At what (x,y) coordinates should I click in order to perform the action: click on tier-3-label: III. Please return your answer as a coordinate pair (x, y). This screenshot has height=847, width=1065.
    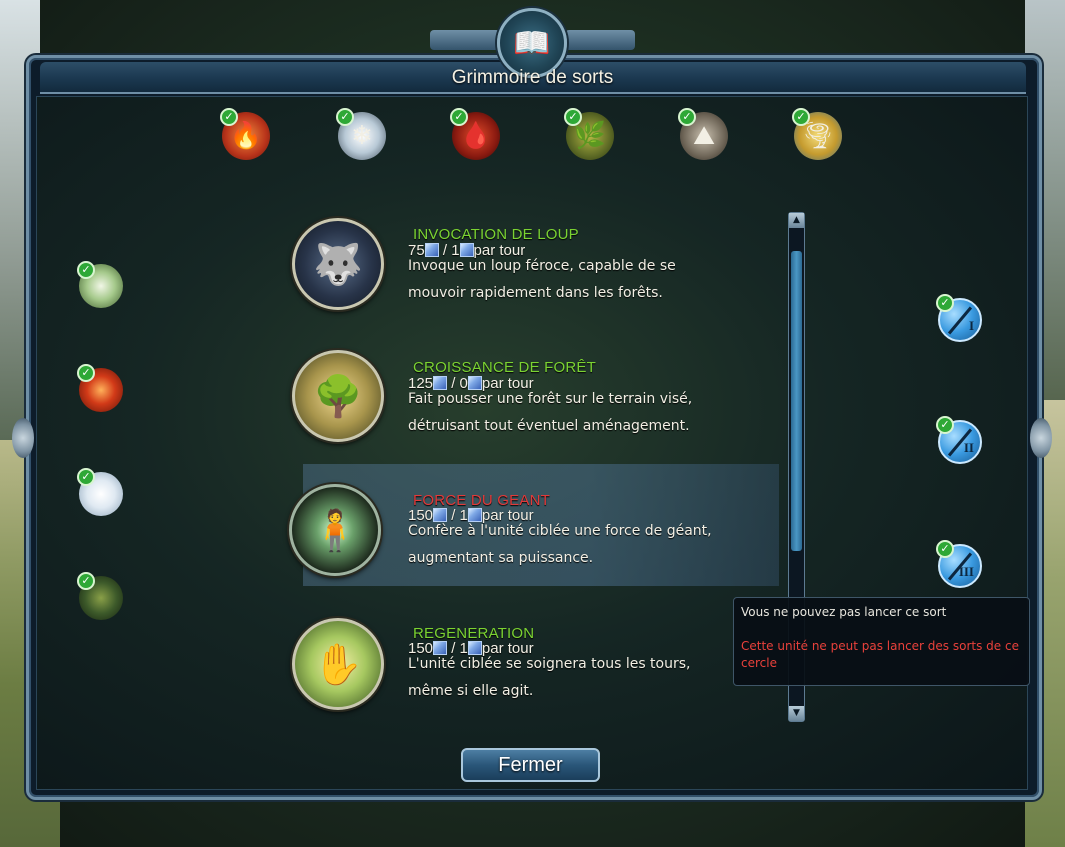
    Looking at the image, I should click on (966, 571).